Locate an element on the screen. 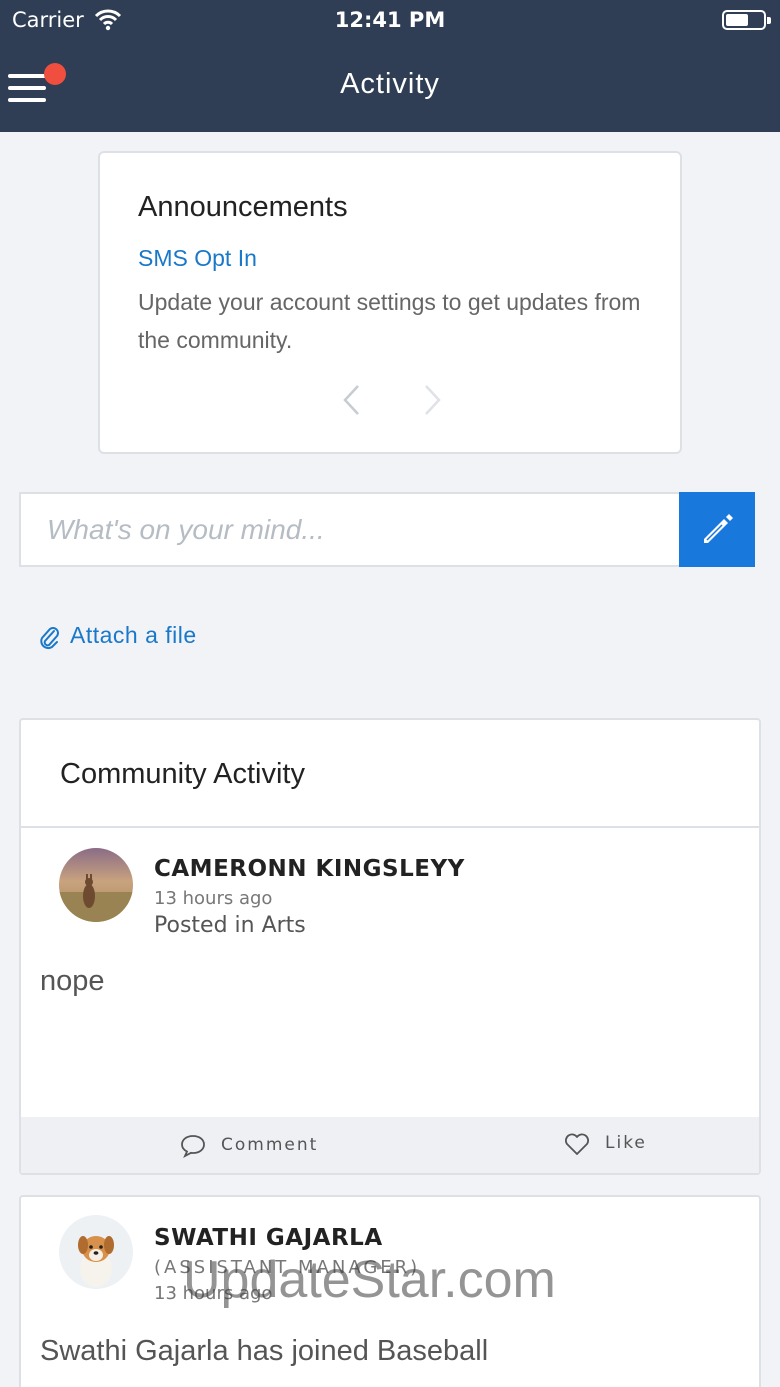 Image resolution: width=780 pixels, height=1387 pixels. post-author: CAMERONN KINGSLEYY is located at coordinates (309, 869).